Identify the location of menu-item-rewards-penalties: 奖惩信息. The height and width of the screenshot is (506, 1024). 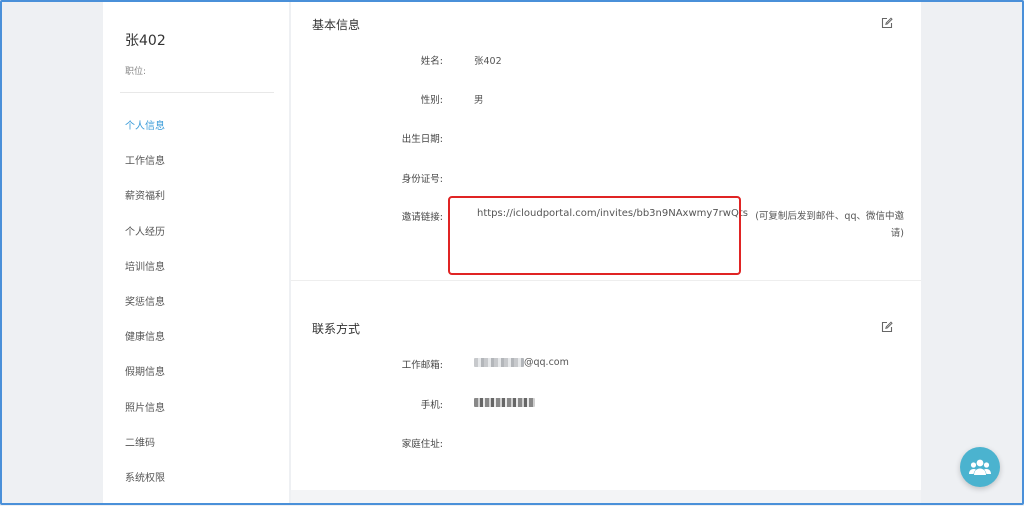
(145, 312).